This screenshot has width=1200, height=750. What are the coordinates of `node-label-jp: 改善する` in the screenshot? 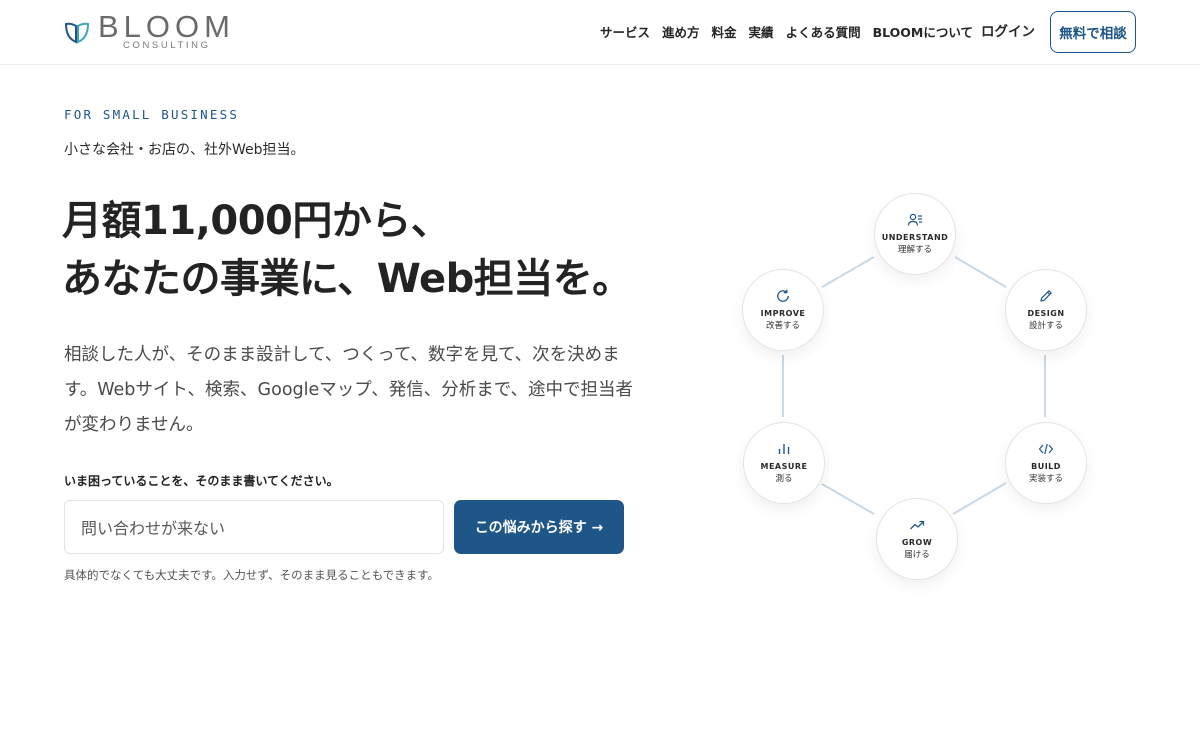 It's located at (782, 325).